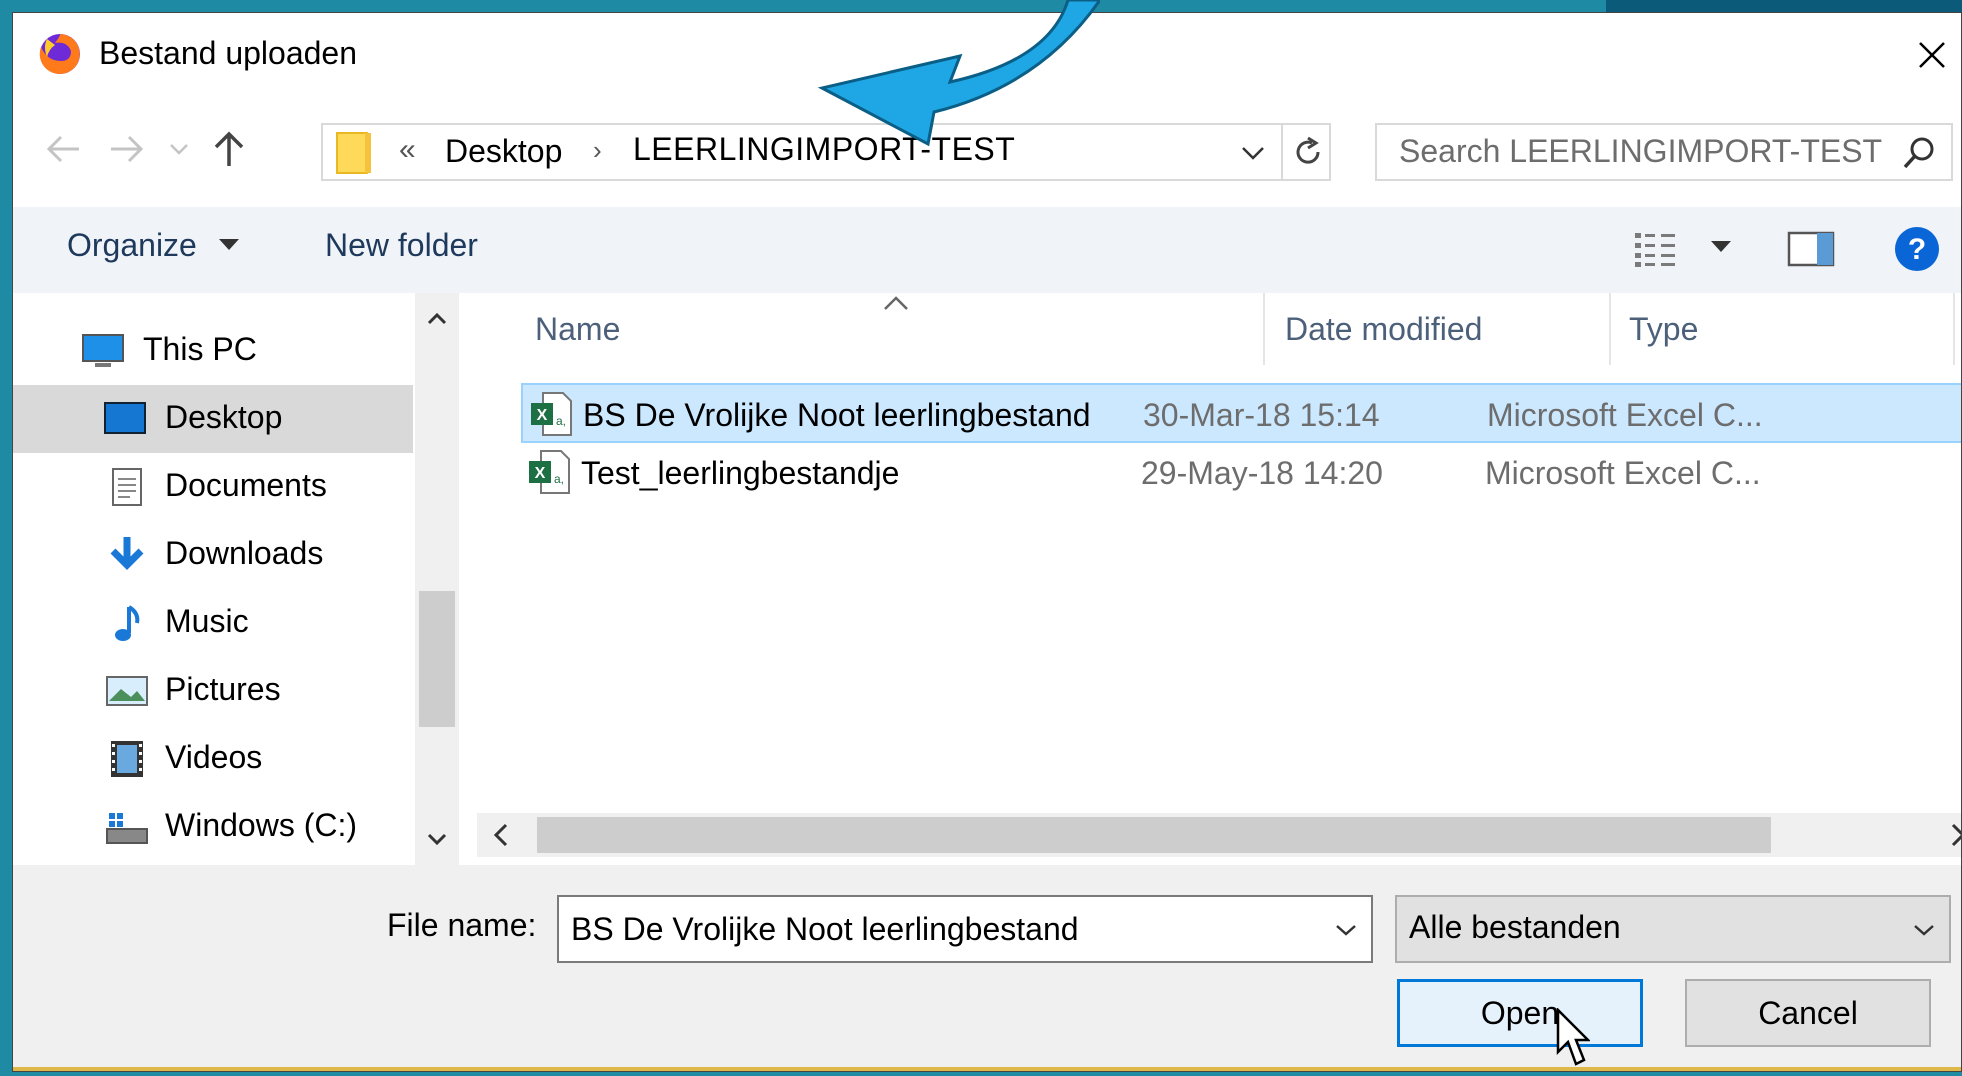 This screenshot has height=1076, width=1962. Describe the element at coordinates (125, 418) in the screenshot. I see `desktop-icon` at that location.